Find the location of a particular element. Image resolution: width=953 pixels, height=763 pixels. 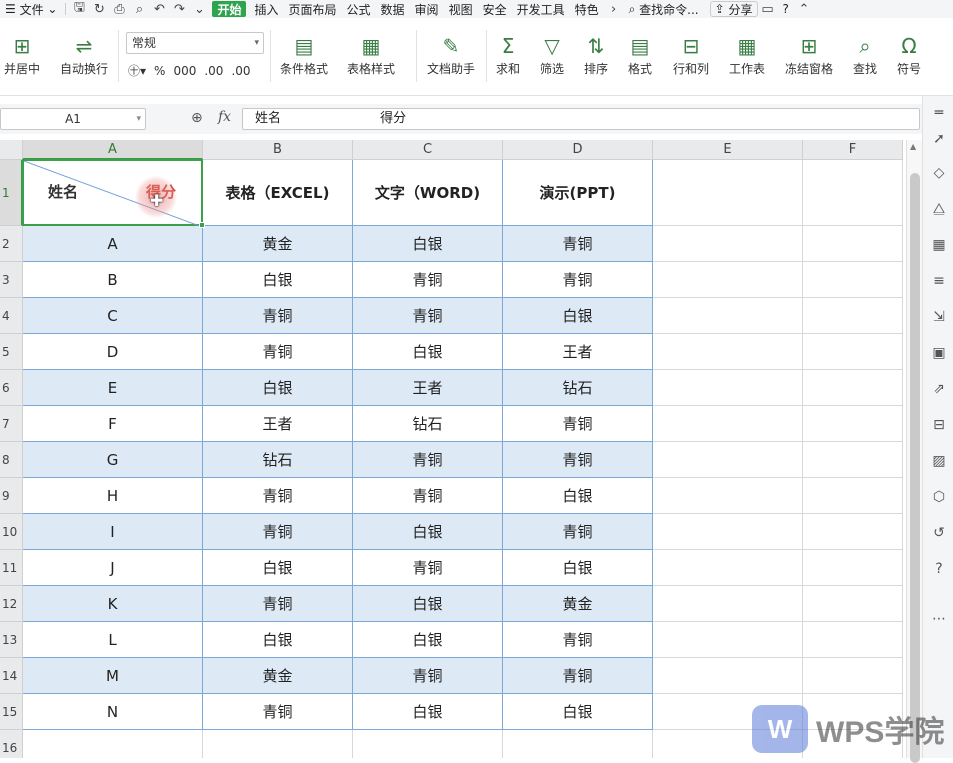

column-header-b: B is located at coordinates (278, 150).